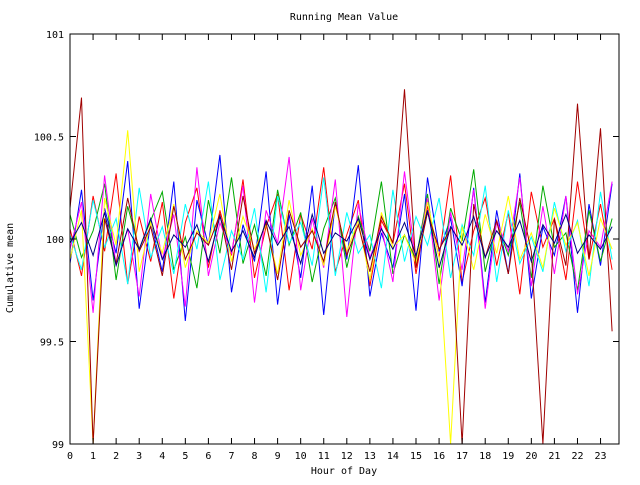 The image size is (640, 485). What do you see at coordinates (70, 456) in the screenshot?
I see `x-tick-label: 0` at bounding box center [70, 456].